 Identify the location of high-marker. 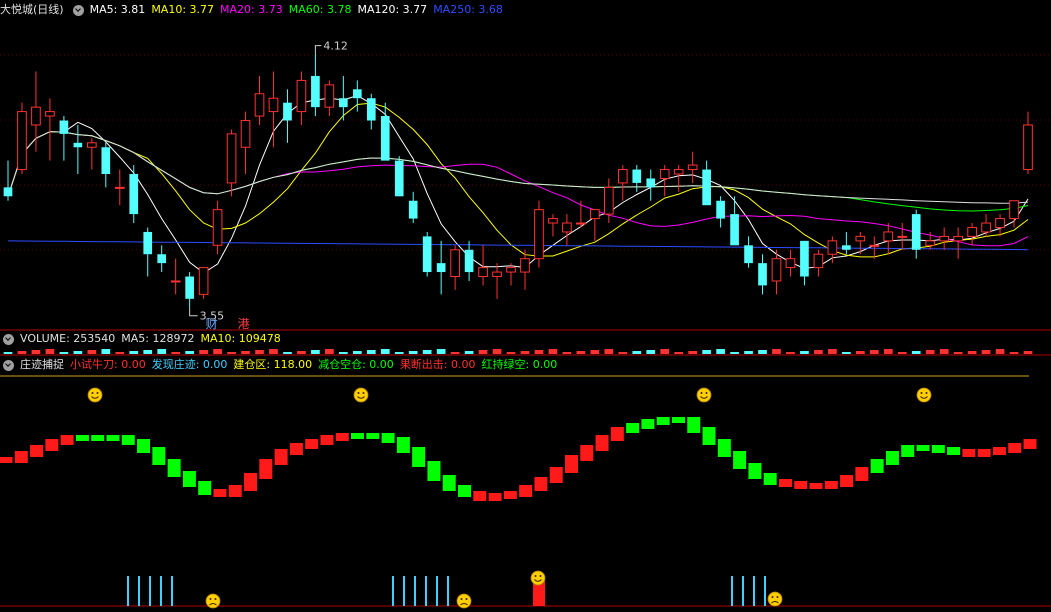
(318, 49).